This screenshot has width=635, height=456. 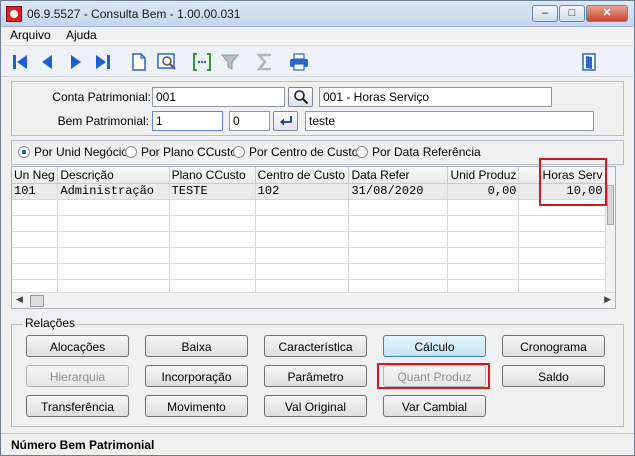 What do you see at coordinates (610, 205) in the screenshot?
I see `vertical-scroll-thumb` at bounding box center [610, 205].